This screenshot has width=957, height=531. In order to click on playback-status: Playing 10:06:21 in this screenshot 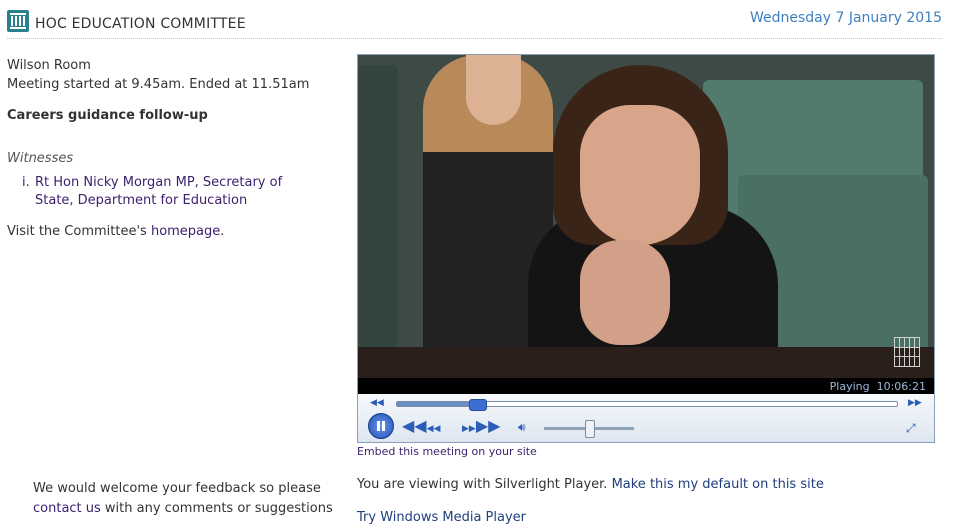, I will do `click(878, 386)`.